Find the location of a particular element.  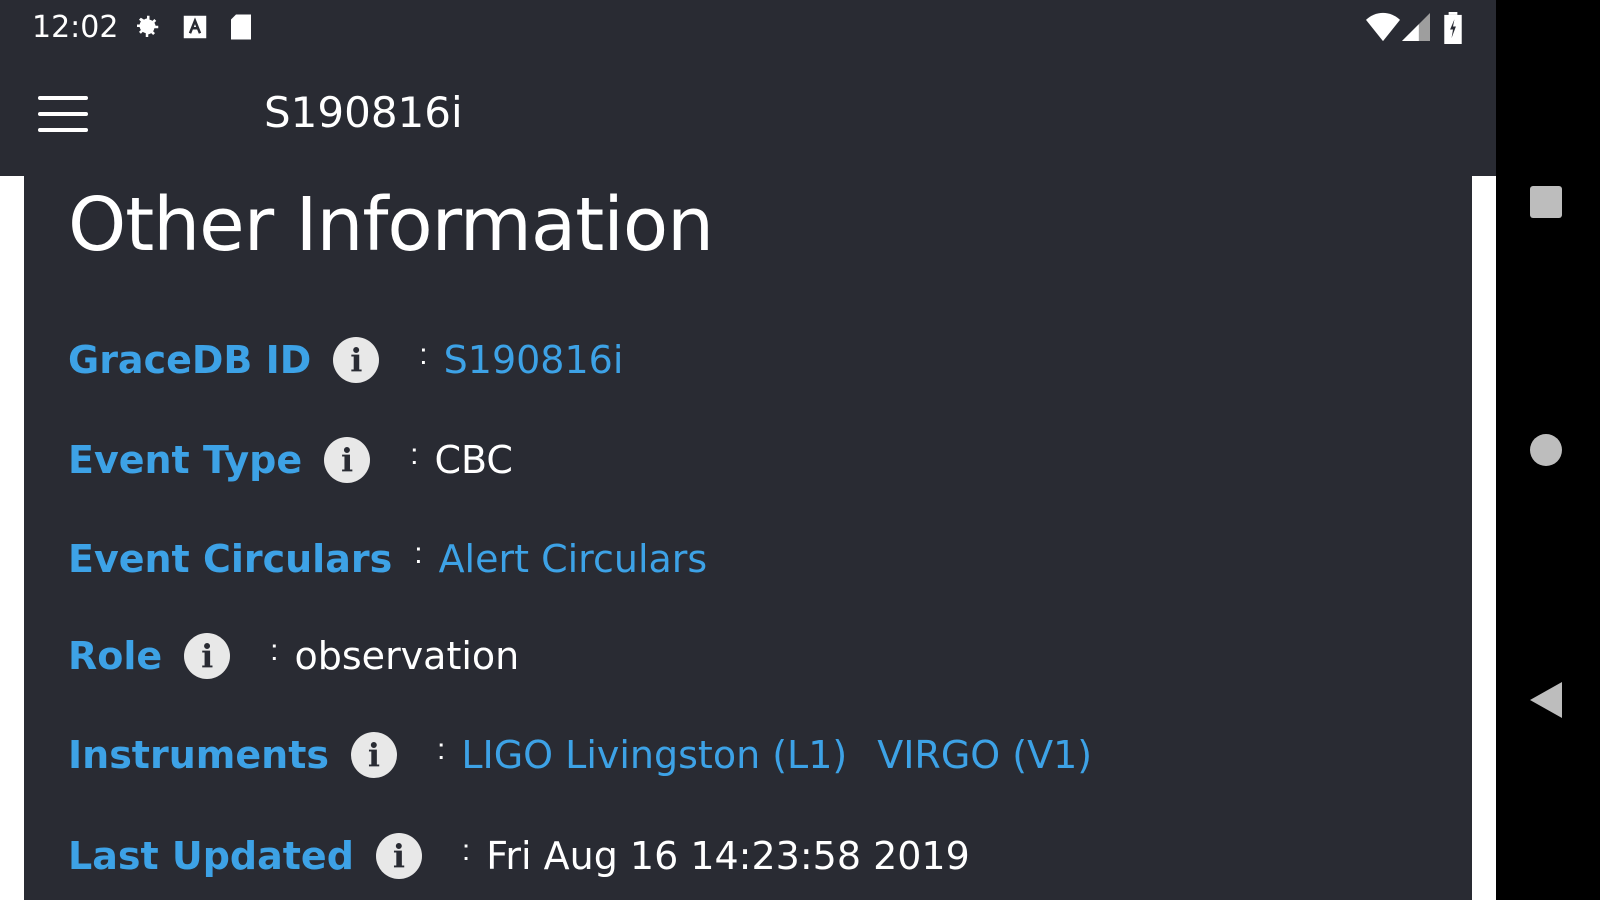

sd-card-icon is located at coordinates (241, 31).